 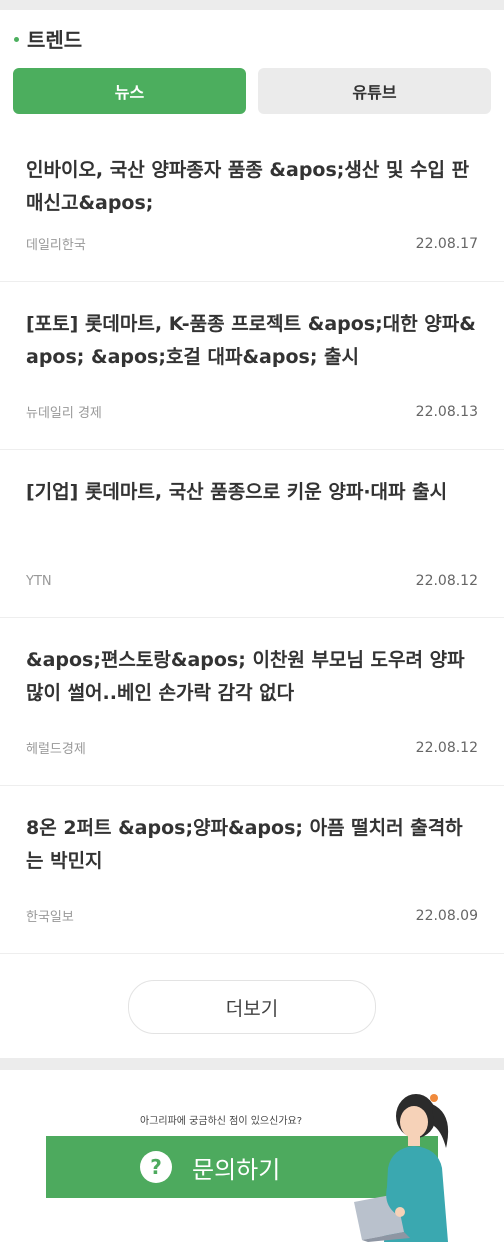 I want to click on tab-news: 뉴스, so click(x=129, y=91).